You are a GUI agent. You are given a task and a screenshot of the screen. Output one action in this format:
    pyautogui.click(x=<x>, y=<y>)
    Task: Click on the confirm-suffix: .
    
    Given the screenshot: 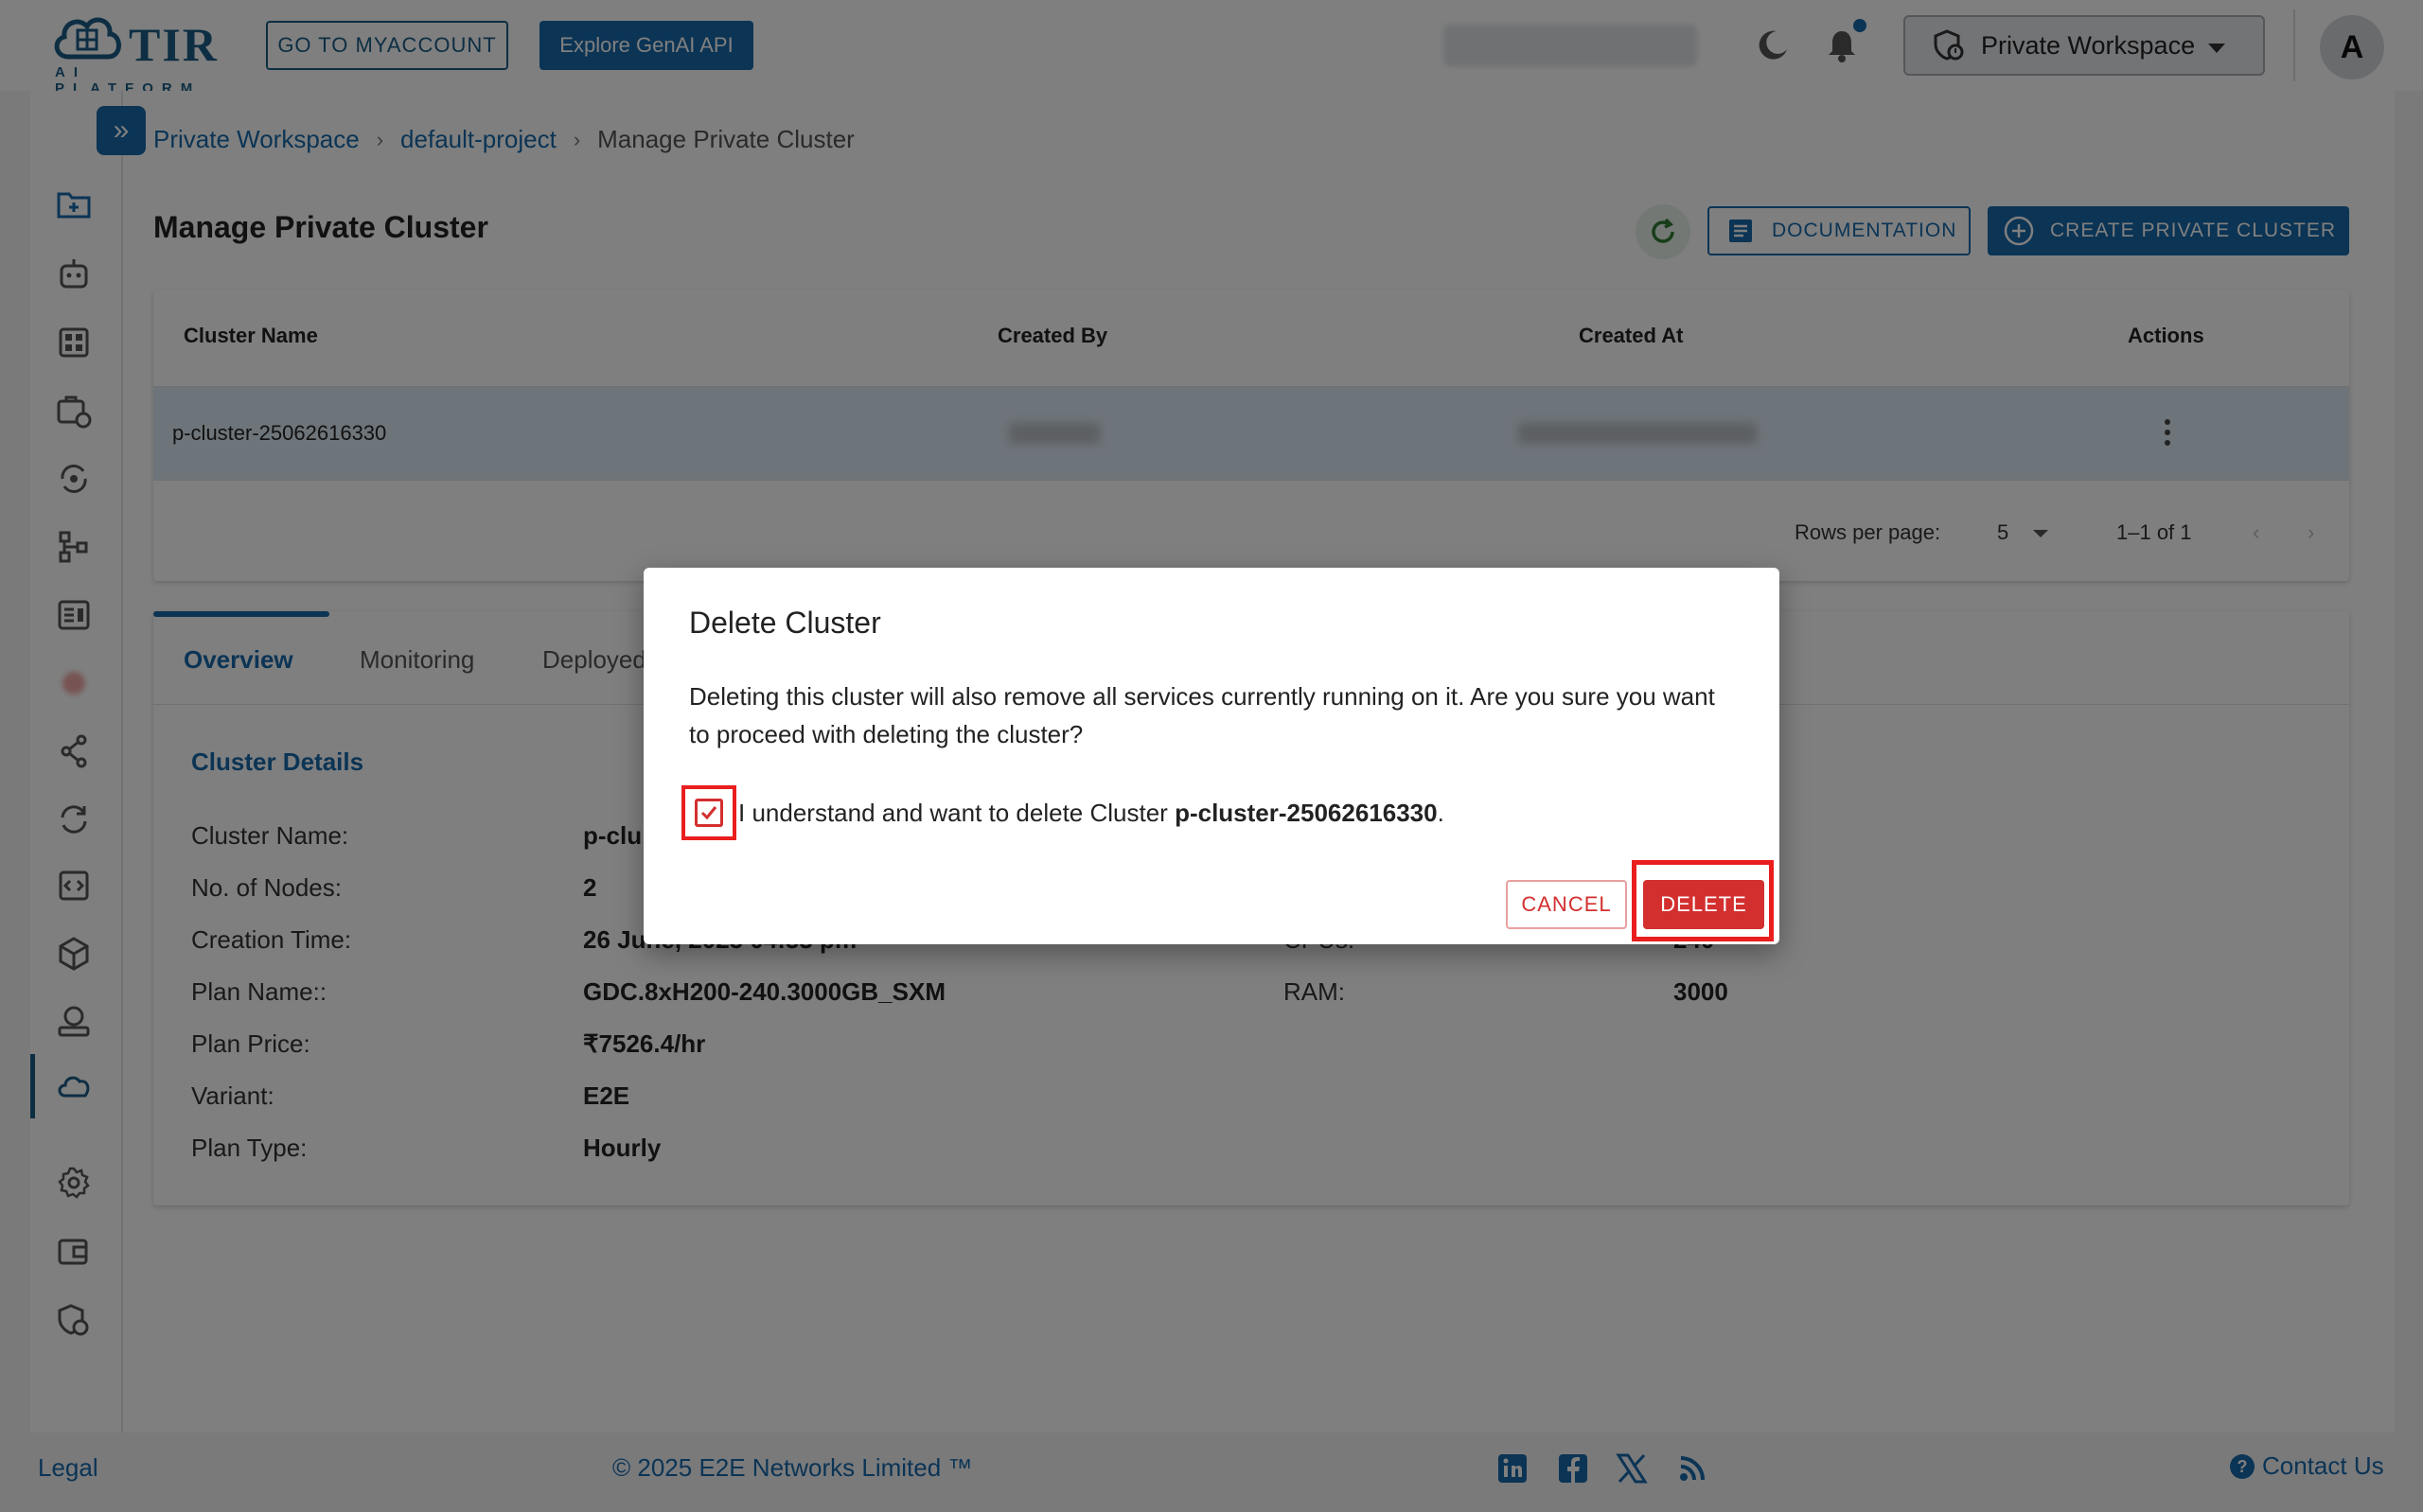 What is the action you would take?
    pyautogui.click(x=1440, y=812)
    